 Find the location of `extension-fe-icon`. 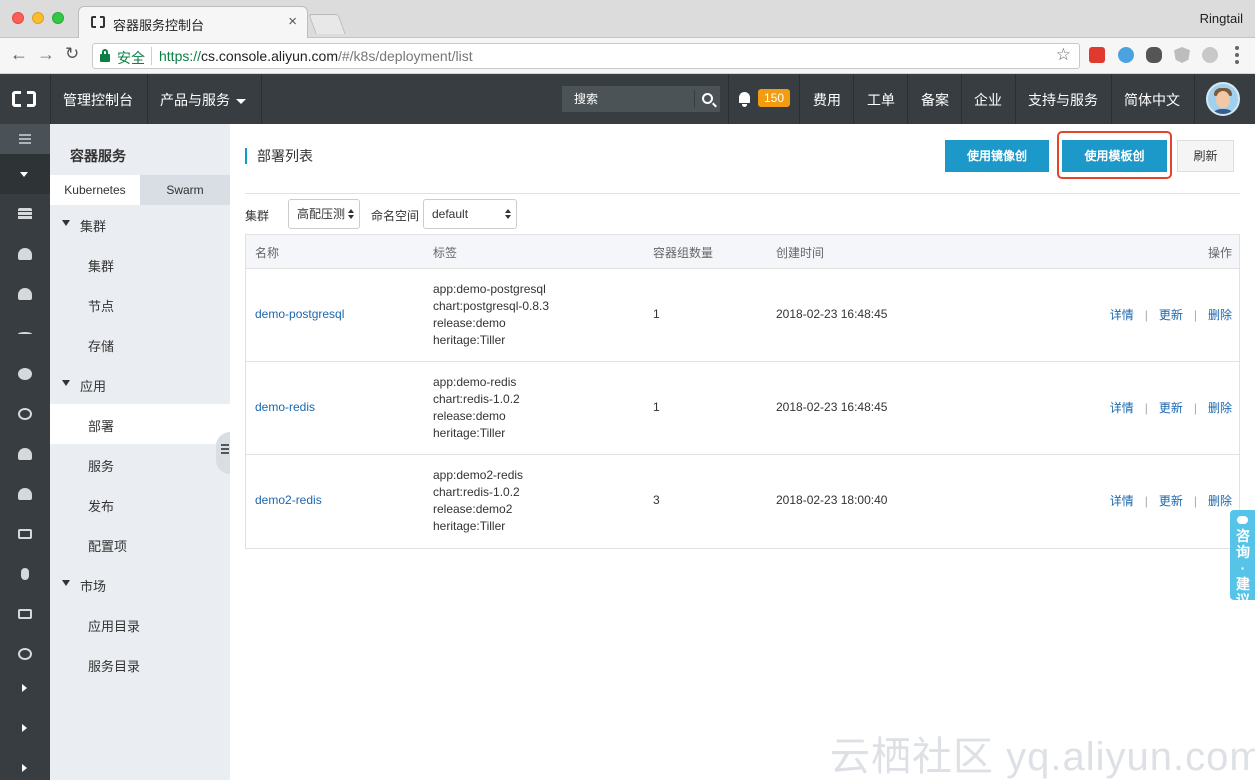

extension-fe-icon is located at coordinates (1097, 55).